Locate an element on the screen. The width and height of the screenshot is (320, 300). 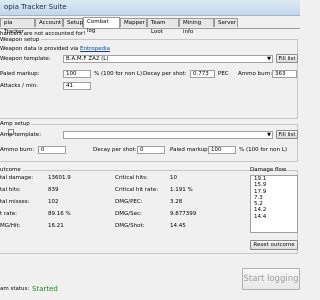
amp-paid-markup-input: 100 is located at coordinates (222, 150).